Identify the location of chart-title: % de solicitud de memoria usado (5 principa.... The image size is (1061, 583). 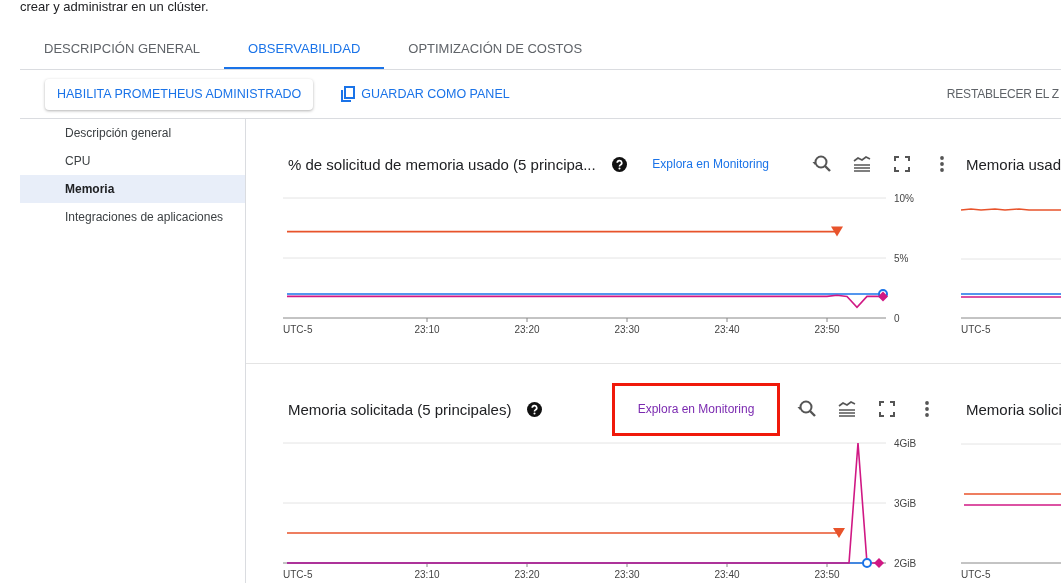
(442, 164).